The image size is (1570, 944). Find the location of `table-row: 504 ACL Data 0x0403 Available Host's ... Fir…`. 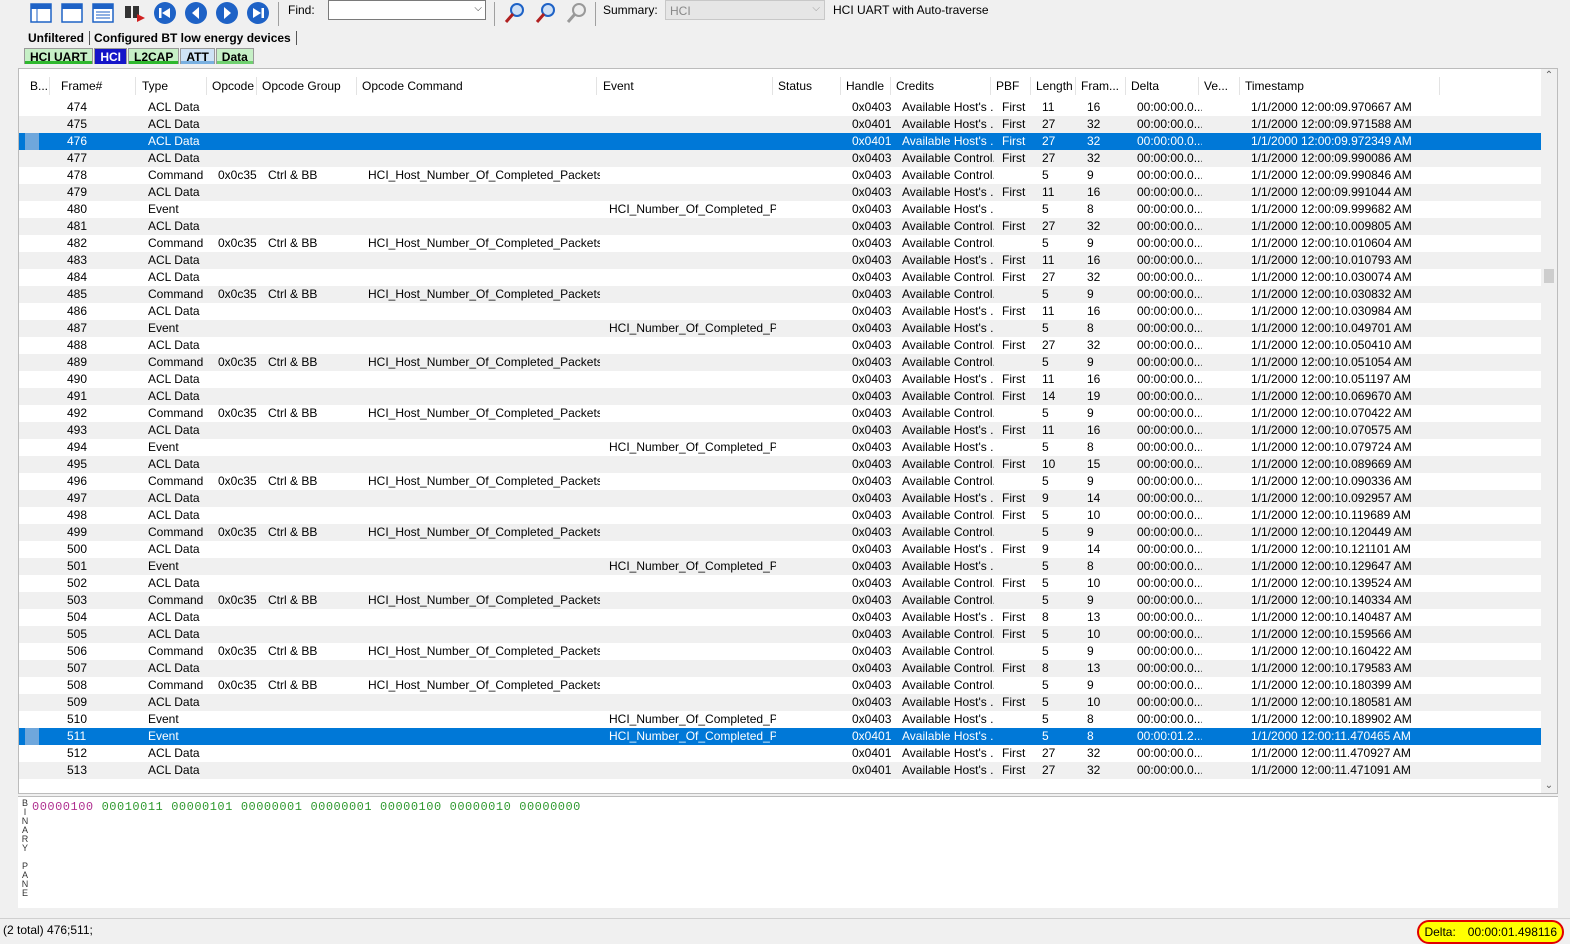

table-row: 504 ACL Data 0x0403 Available Host's ... Fir… is located at coordinates (781, 617).